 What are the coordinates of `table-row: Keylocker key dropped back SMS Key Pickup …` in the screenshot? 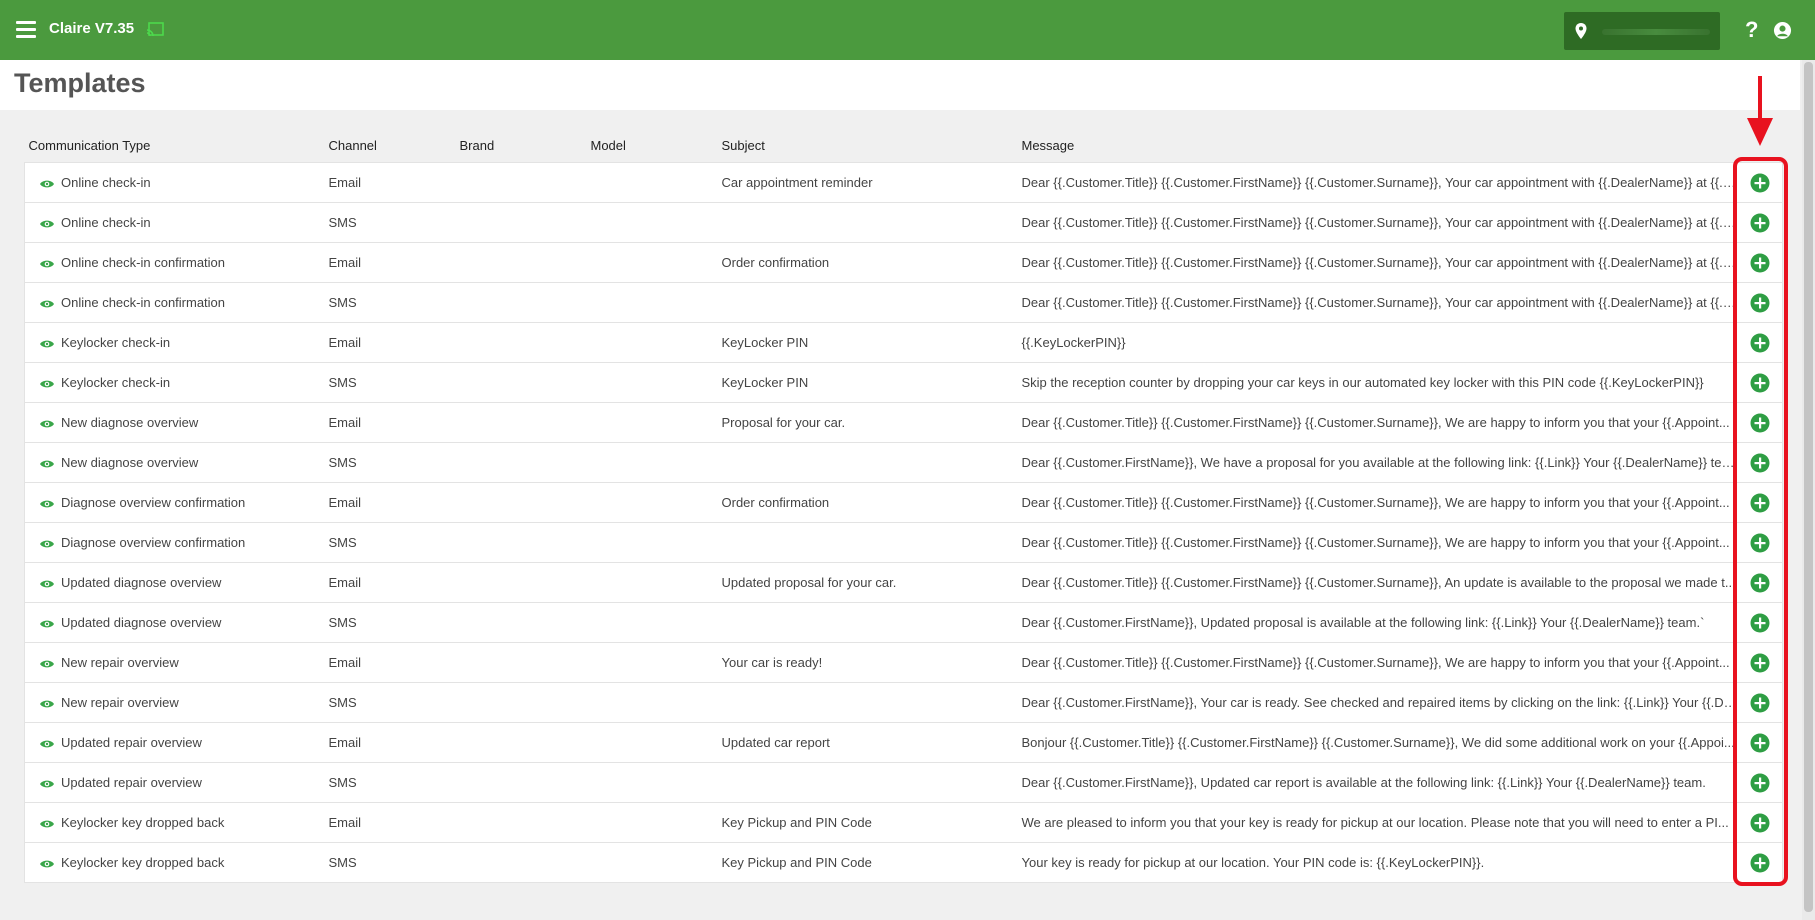 It's located at (903, 862).